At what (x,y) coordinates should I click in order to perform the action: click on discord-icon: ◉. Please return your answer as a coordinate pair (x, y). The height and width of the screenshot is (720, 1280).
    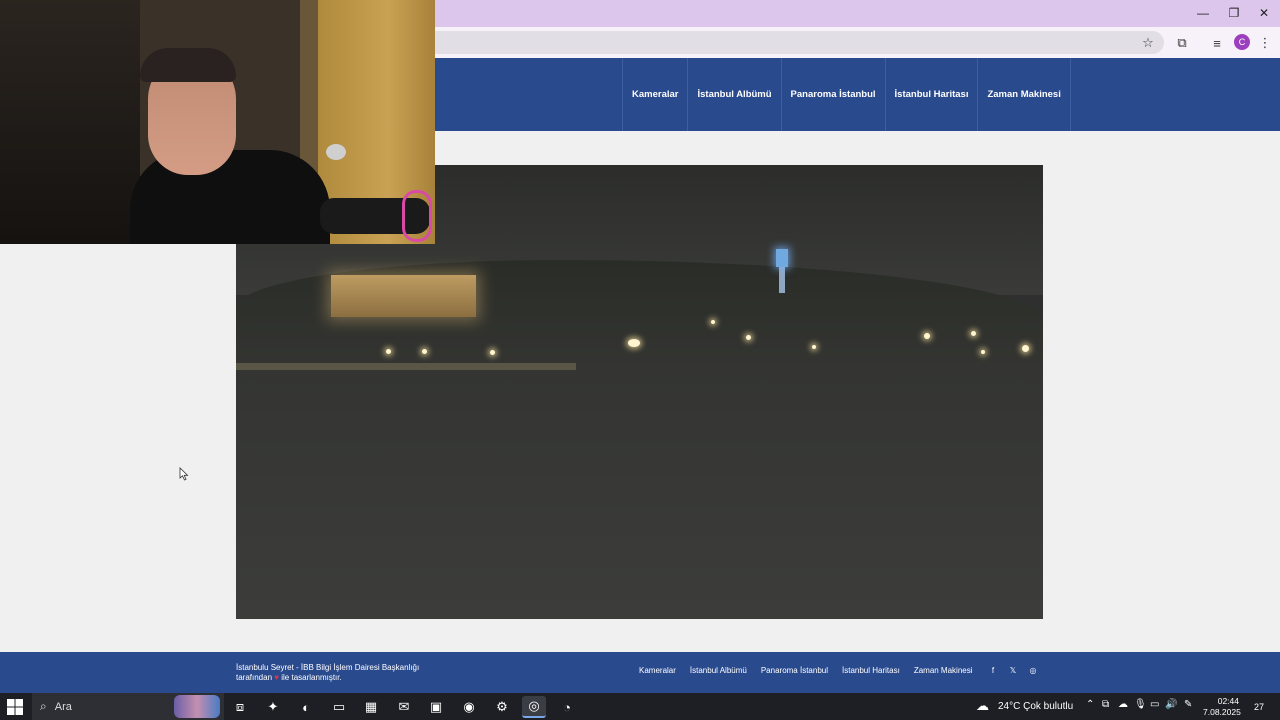
    Looking at the image, I should click on (469, 707).